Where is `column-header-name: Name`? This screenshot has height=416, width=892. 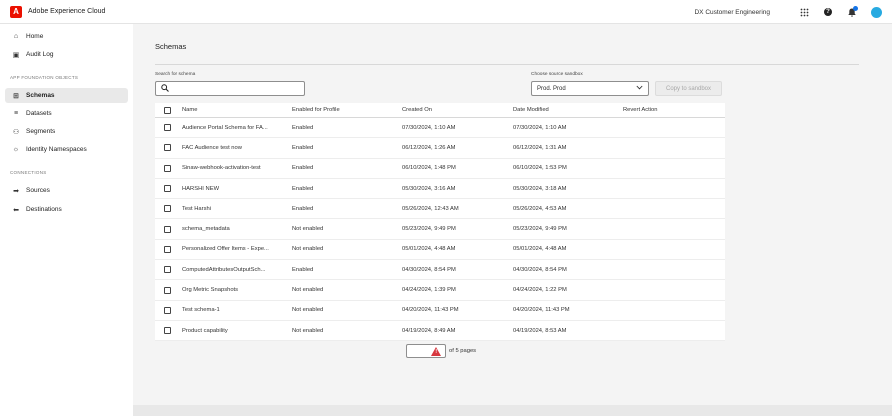 column-header-name: Name is located at coordinates (236, 110).